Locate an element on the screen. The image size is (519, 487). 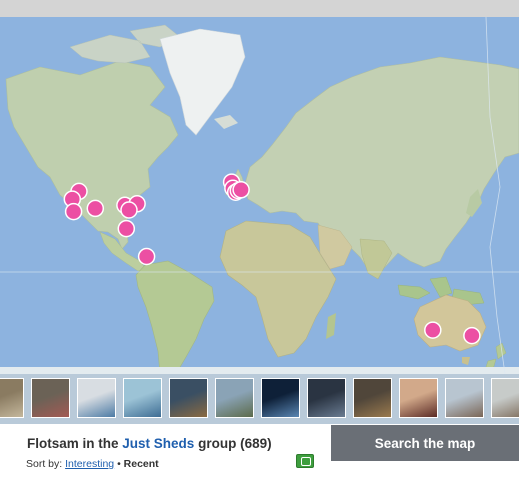
slideshow-icon is located at coordinates (305, 461).